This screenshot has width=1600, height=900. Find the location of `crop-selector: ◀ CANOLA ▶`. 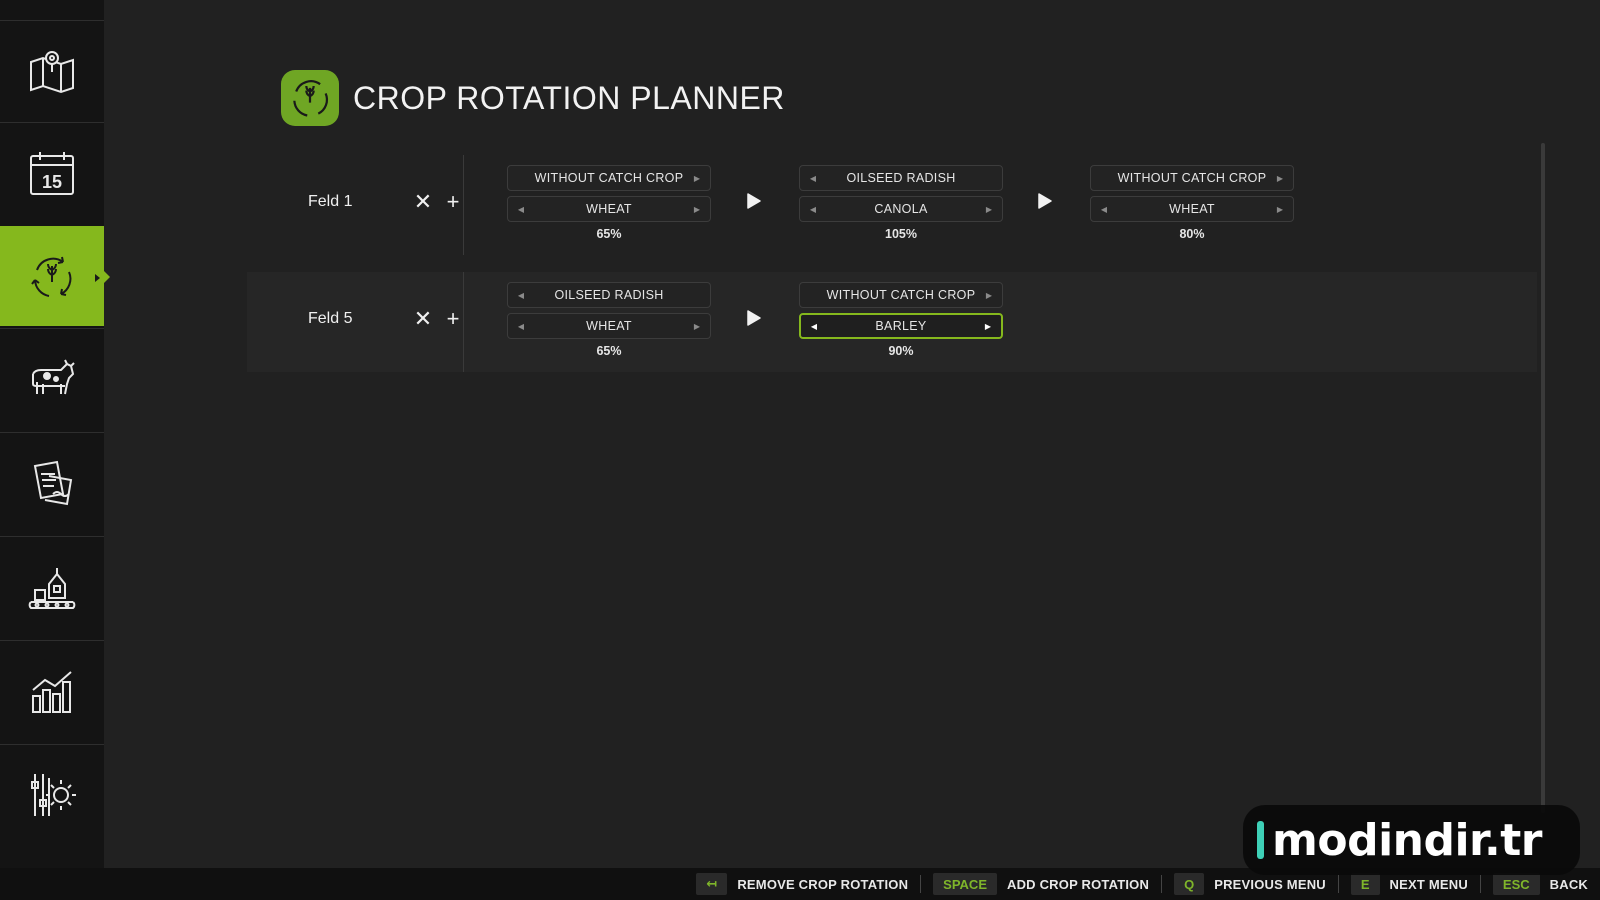

crop-selector: ◀ CANOLA ▶ is located at coordinates (901, 209).